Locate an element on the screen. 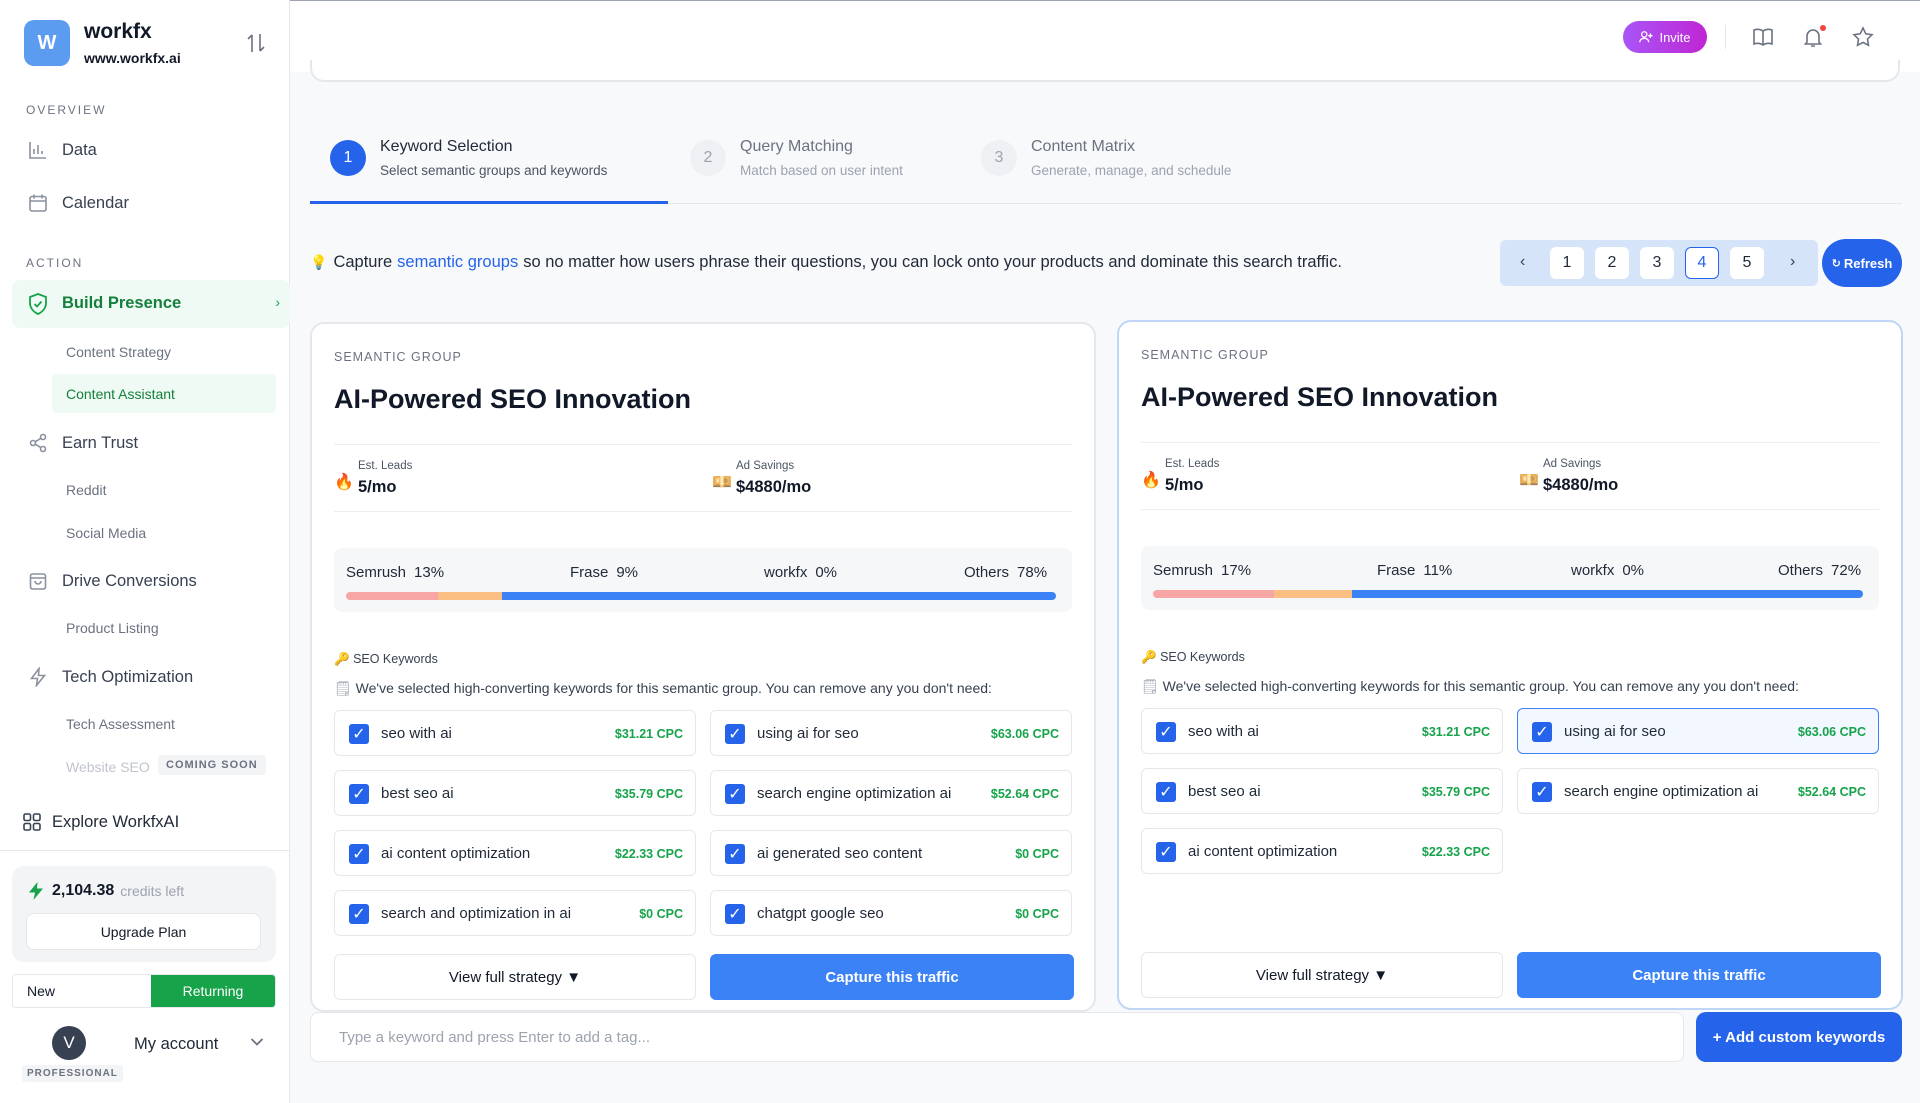 The image size is (1920, 1103). section-action-label: ACTION is located at coordinates (55, 263).